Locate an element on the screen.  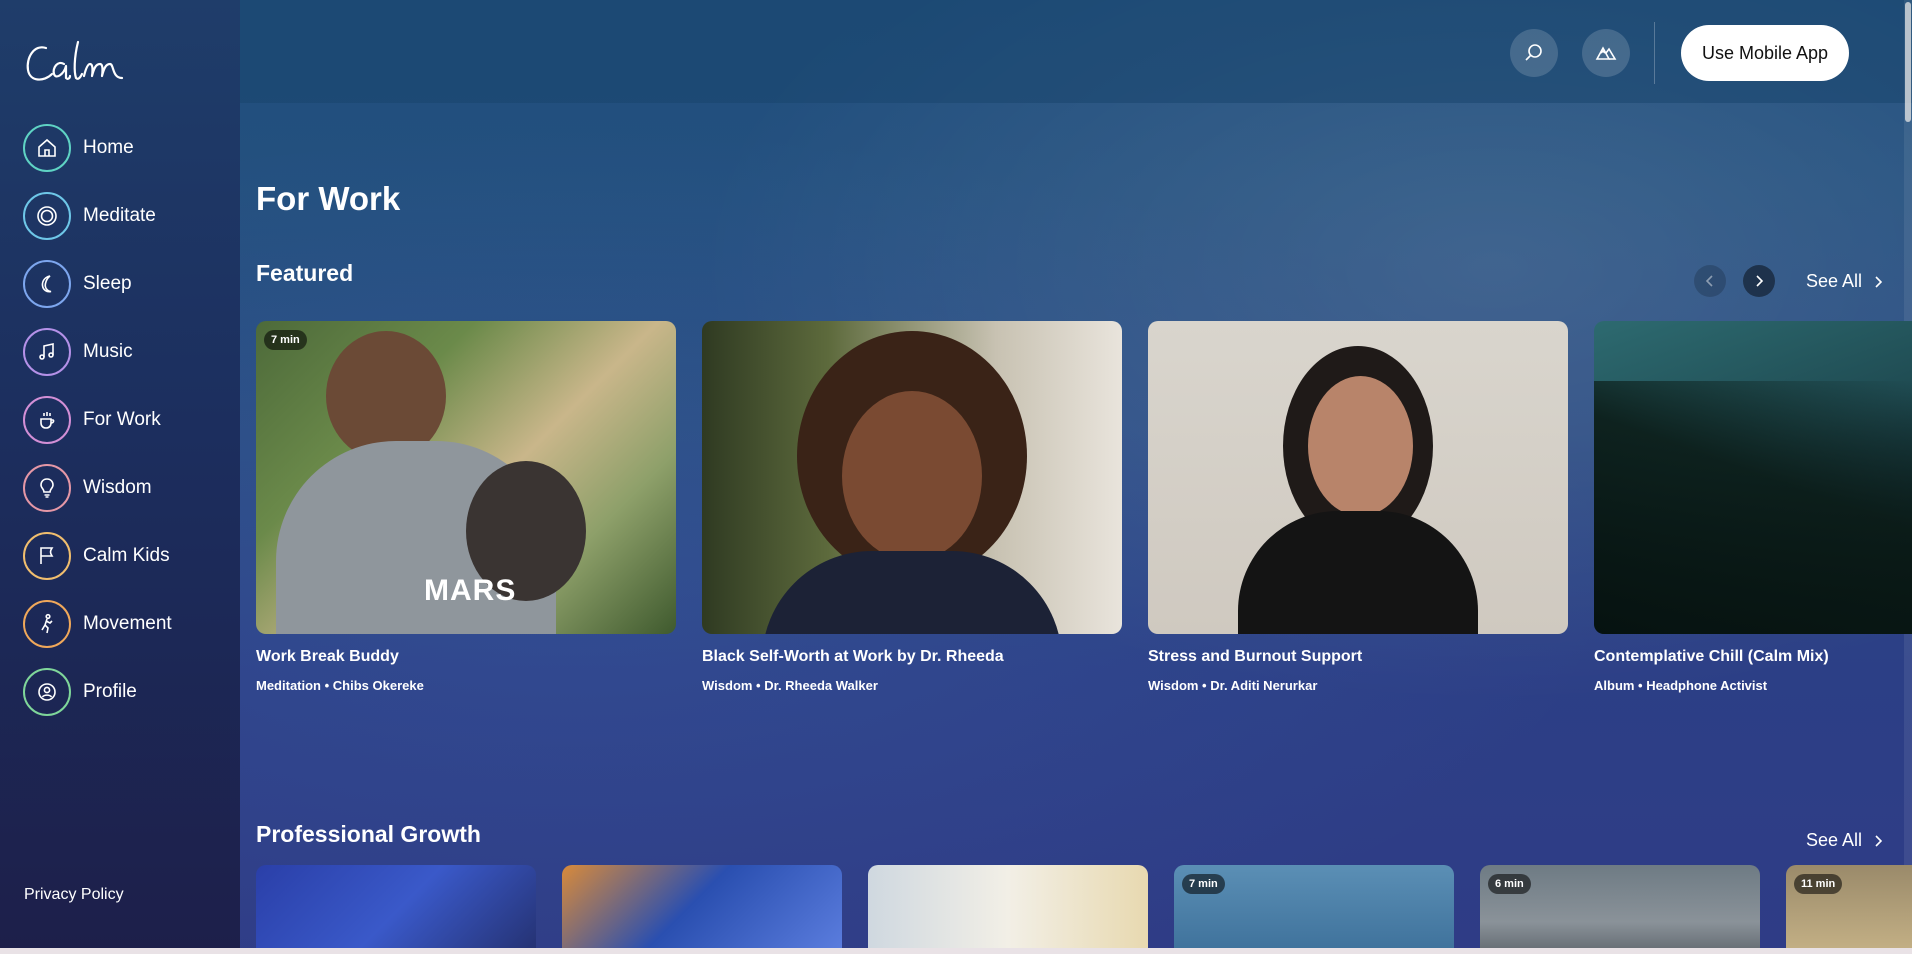
scenes-button is located at coordinates (1606, 53).